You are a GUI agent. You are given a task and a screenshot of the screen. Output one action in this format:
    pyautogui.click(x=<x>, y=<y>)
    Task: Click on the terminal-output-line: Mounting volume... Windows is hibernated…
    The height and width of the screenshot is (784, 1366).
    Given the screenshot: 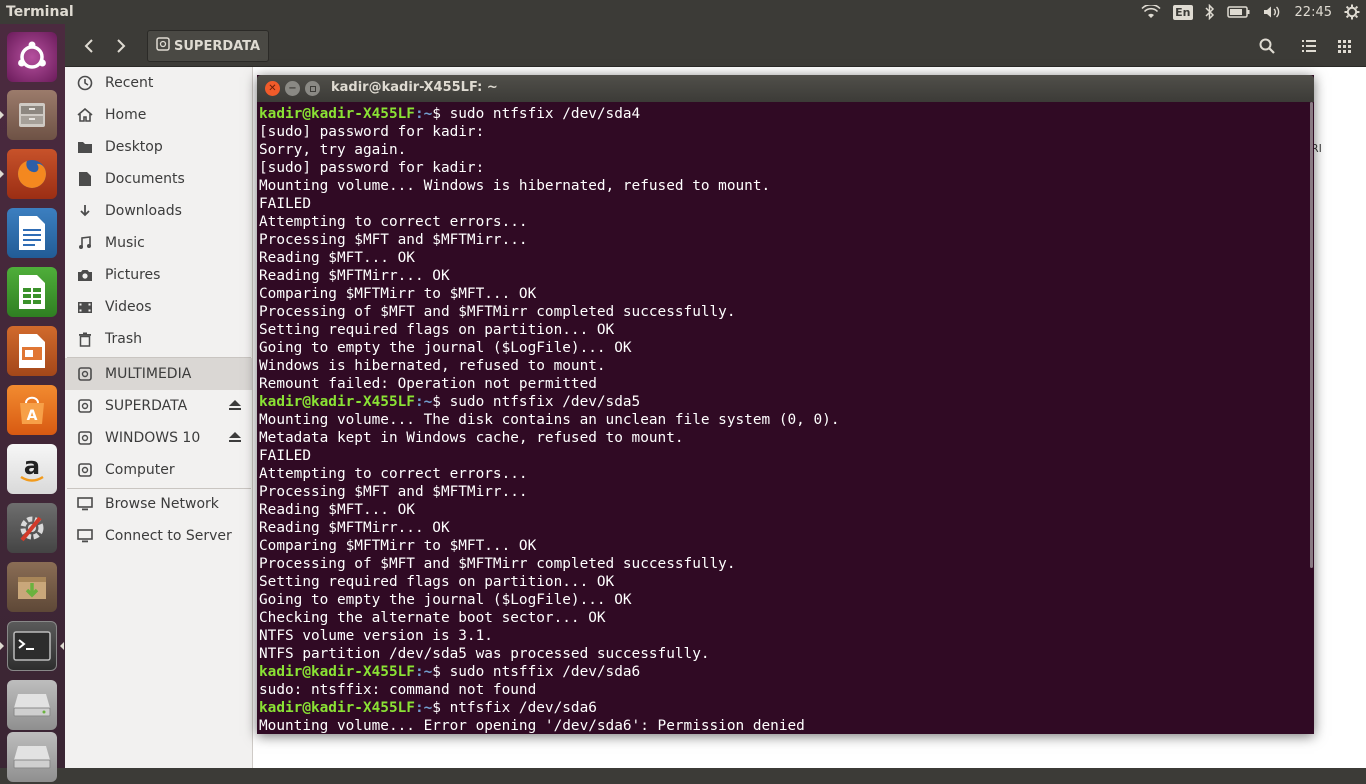 What is the action you would take?
    pyautogui.click(x=515, y=186)
    